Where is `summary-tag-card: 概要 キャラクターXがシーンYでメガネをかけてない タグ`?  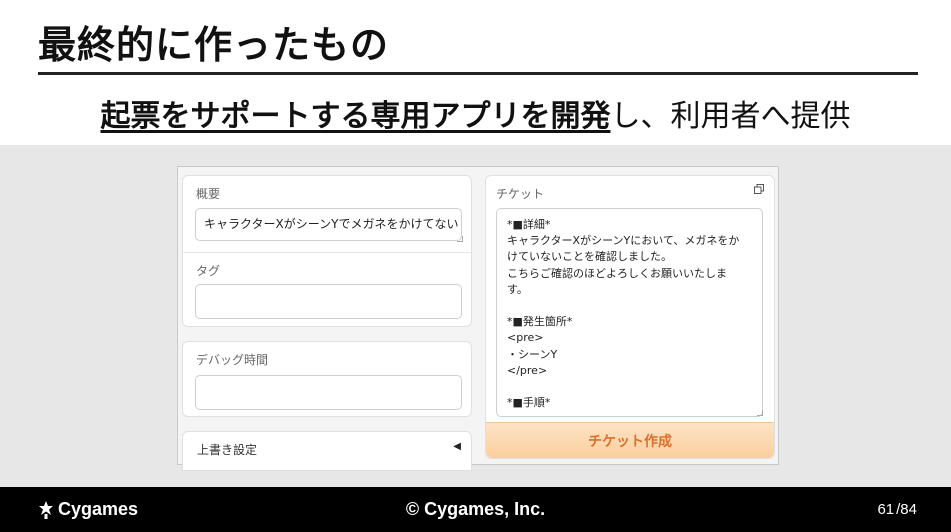 summary-tag-card: 概要 キャラクターXがシーンYでメガネをかけてない タグ is located at coordinates (327, 251).